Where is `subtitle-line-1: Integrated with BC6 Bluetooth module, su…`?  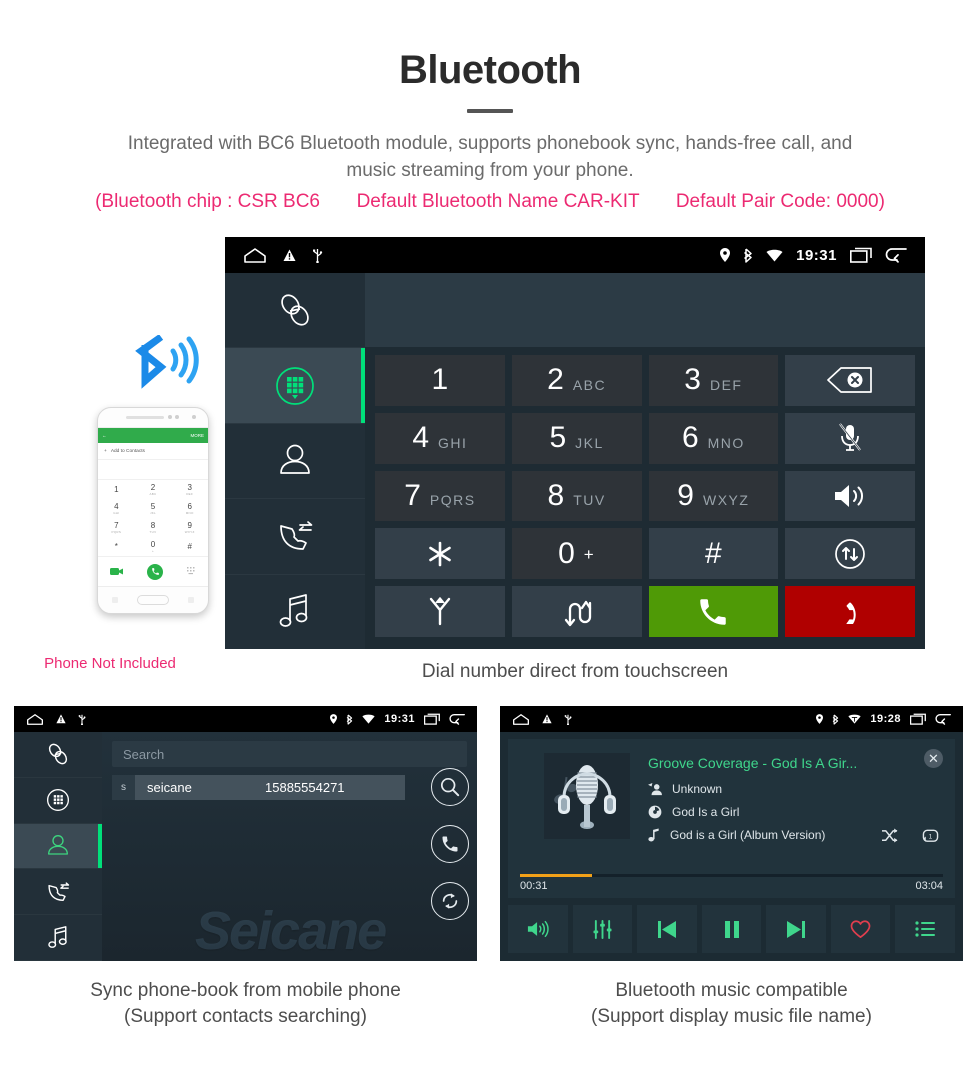
subtitle-line-1: Integrated with BC6 Bluetooth module, su… is located at coordinates (490, 143).